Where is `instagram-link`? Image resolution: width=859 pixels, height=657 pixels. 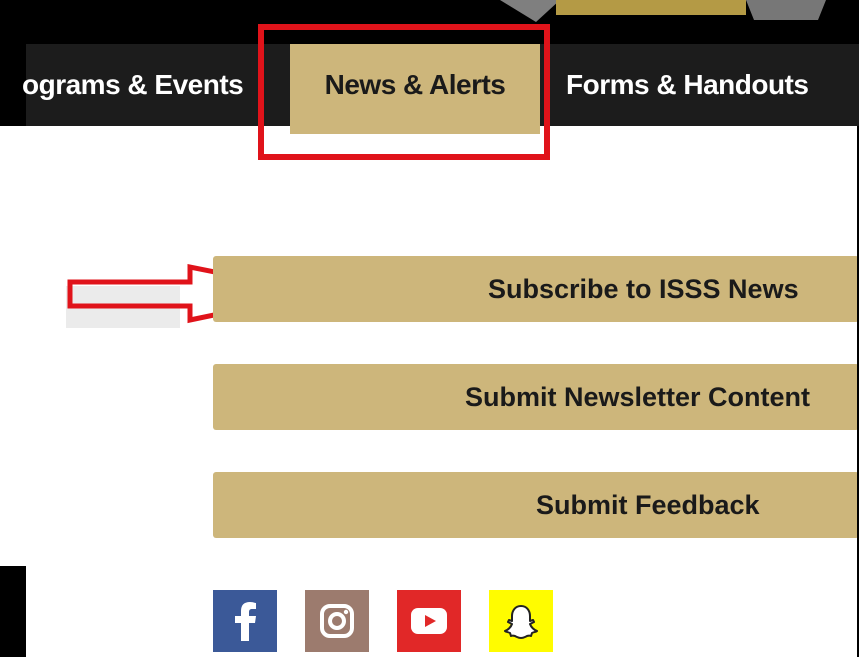
instagram-link is located at coordinates (337, 621).